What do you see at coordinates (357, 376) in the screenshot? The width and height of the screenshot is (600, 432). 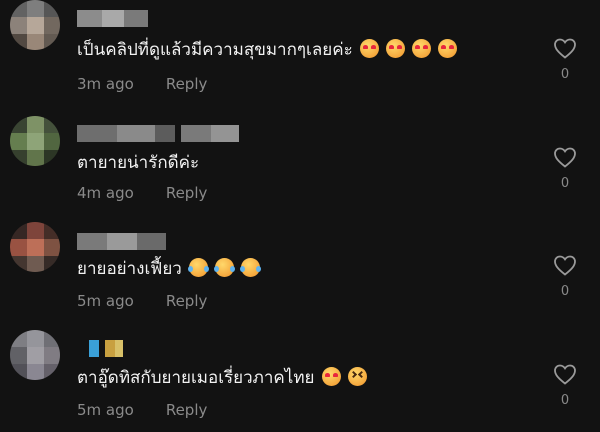 I see `squinting-laugh-emoji-icon` at bounding box center [357, 376].